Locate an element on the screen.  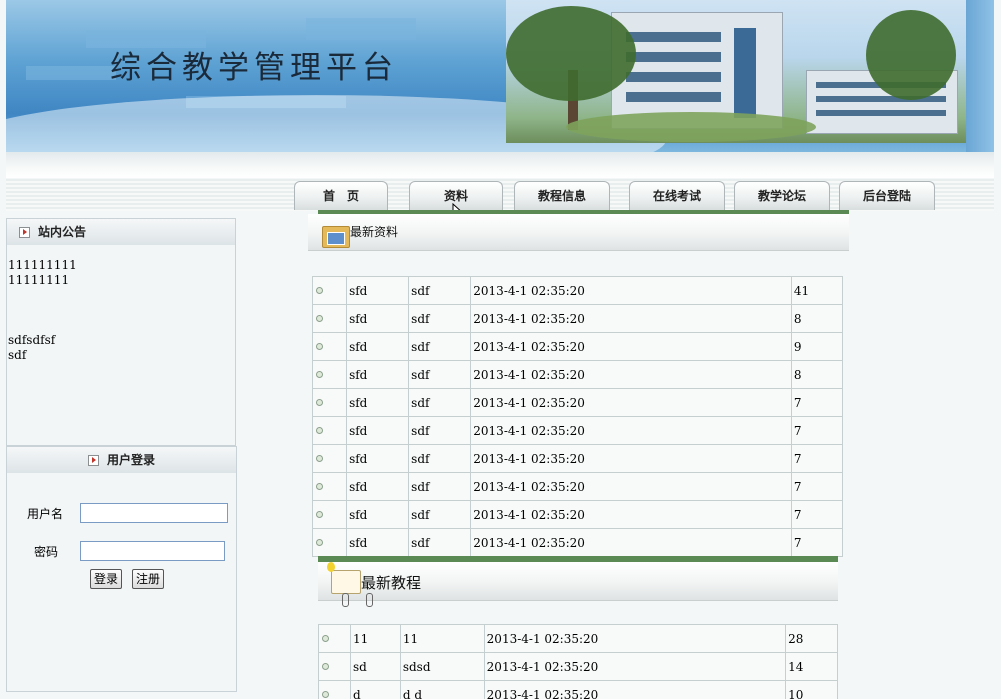
nav-tab-home: 首 页 is located at coordinates (341, 195).